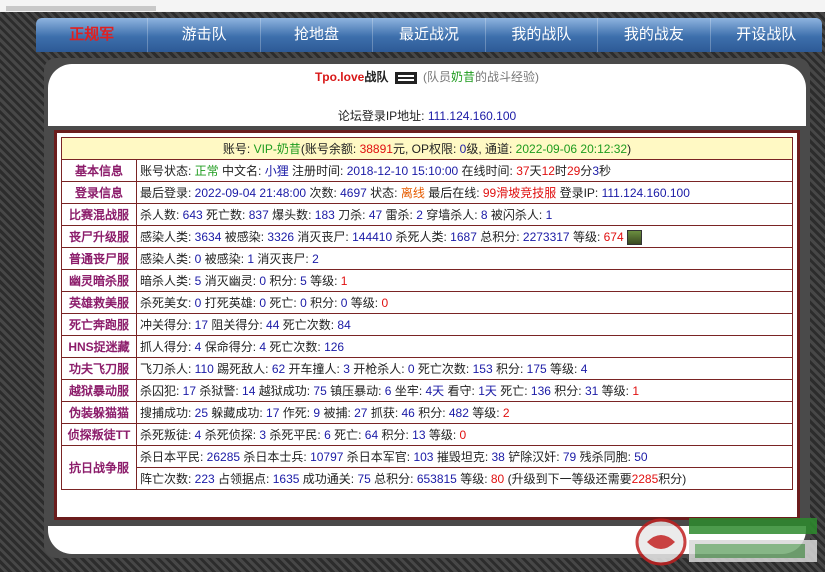 The image size is (825, 572). What do you see at coordinates (206, 171) in the screenshot?
I see `stat-value: 正常` at bounding box center [206, 171].